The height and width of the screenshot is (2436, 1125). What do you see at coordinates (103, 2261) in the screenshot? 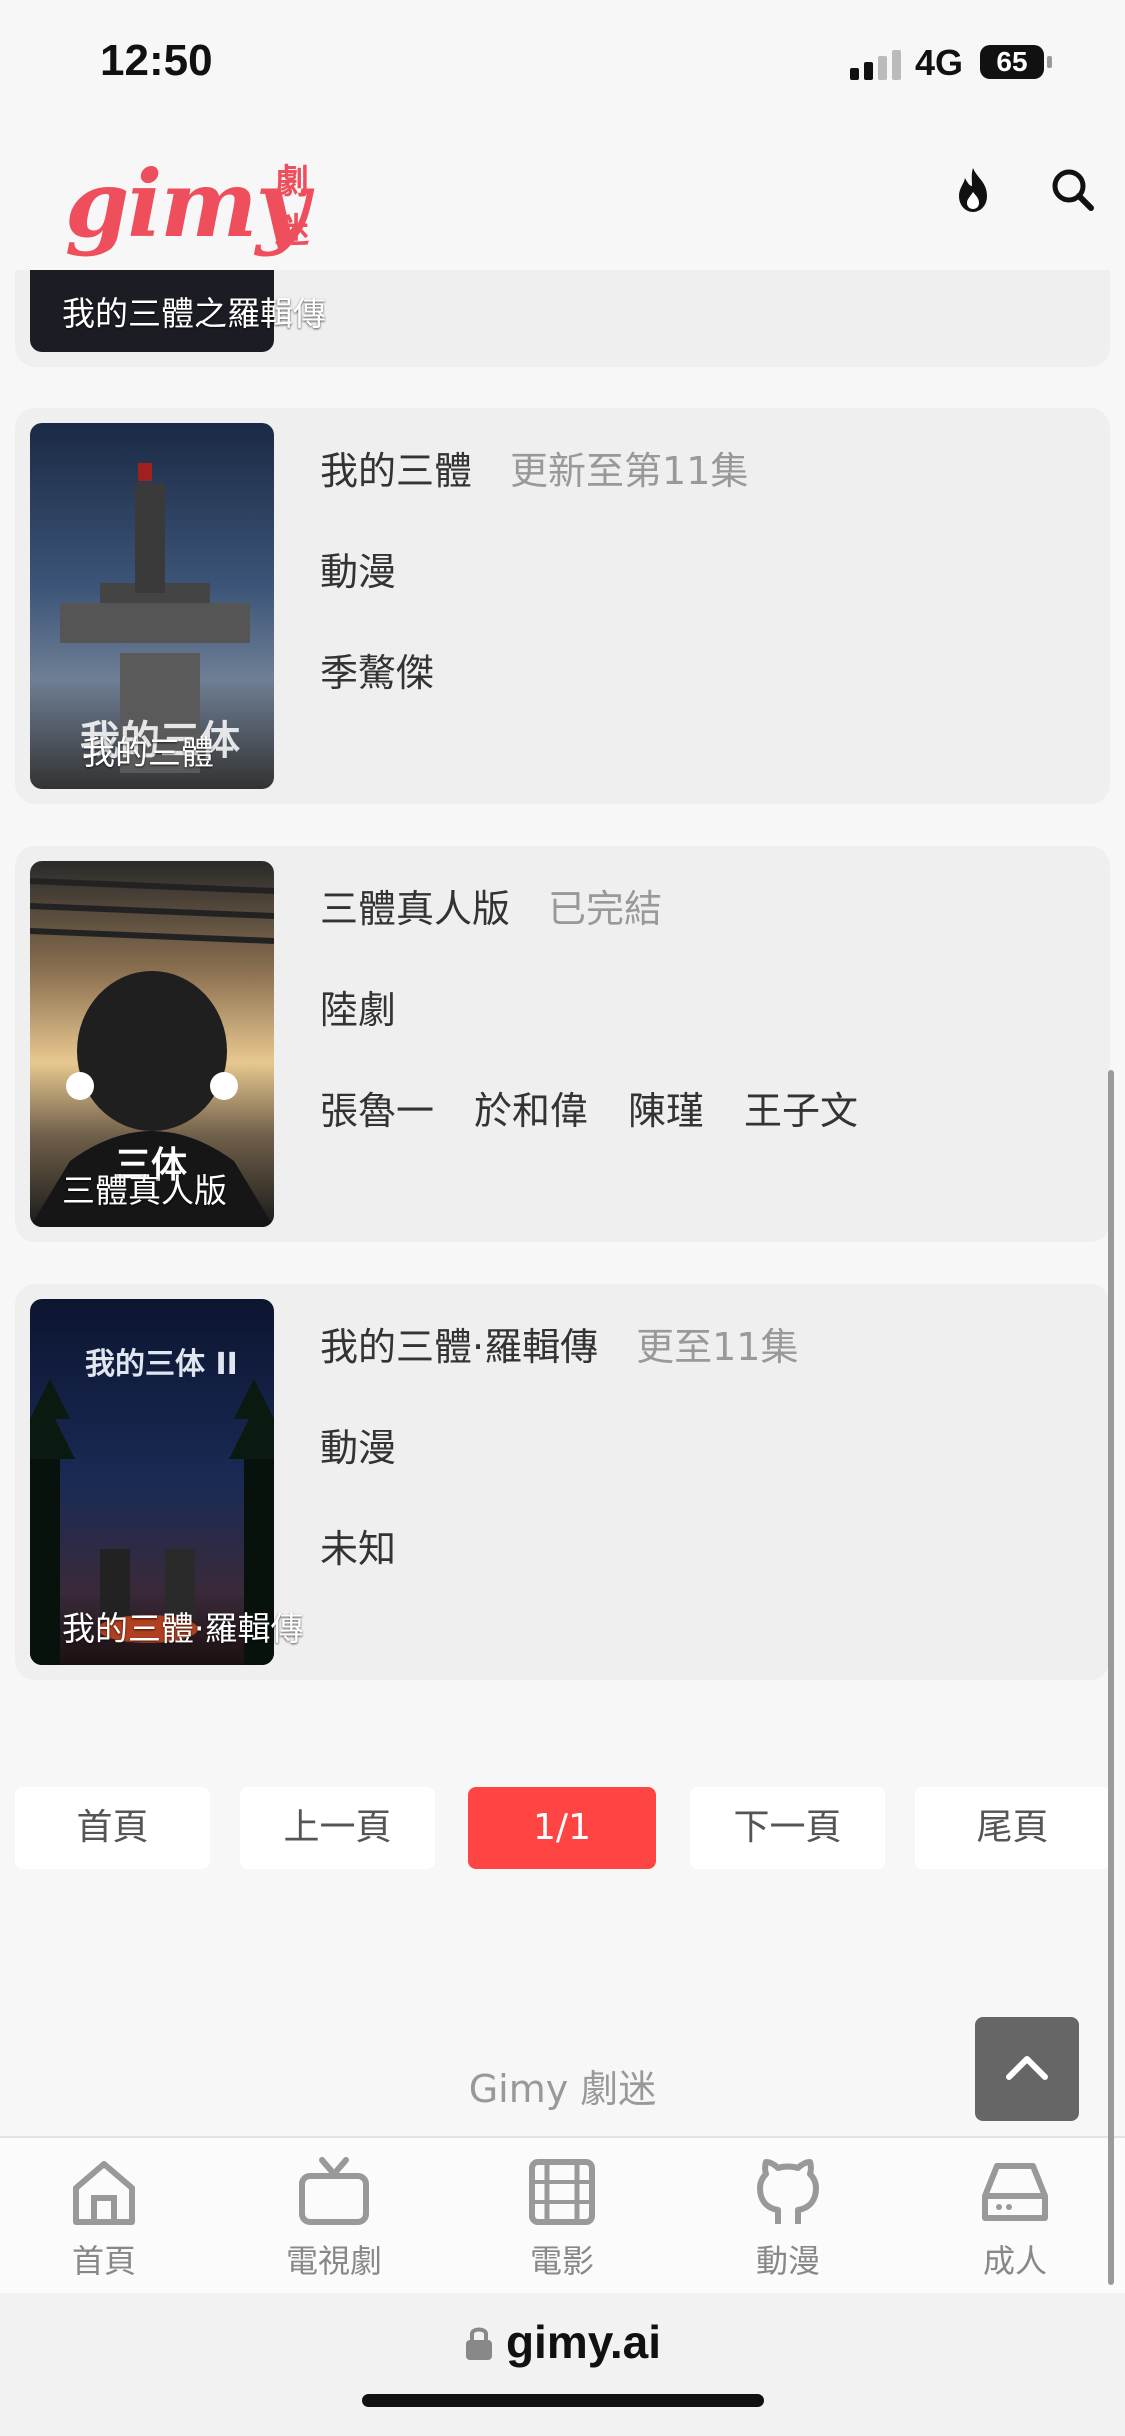
I see `nav-label: 首頁` at bounding box center [103, 2261].